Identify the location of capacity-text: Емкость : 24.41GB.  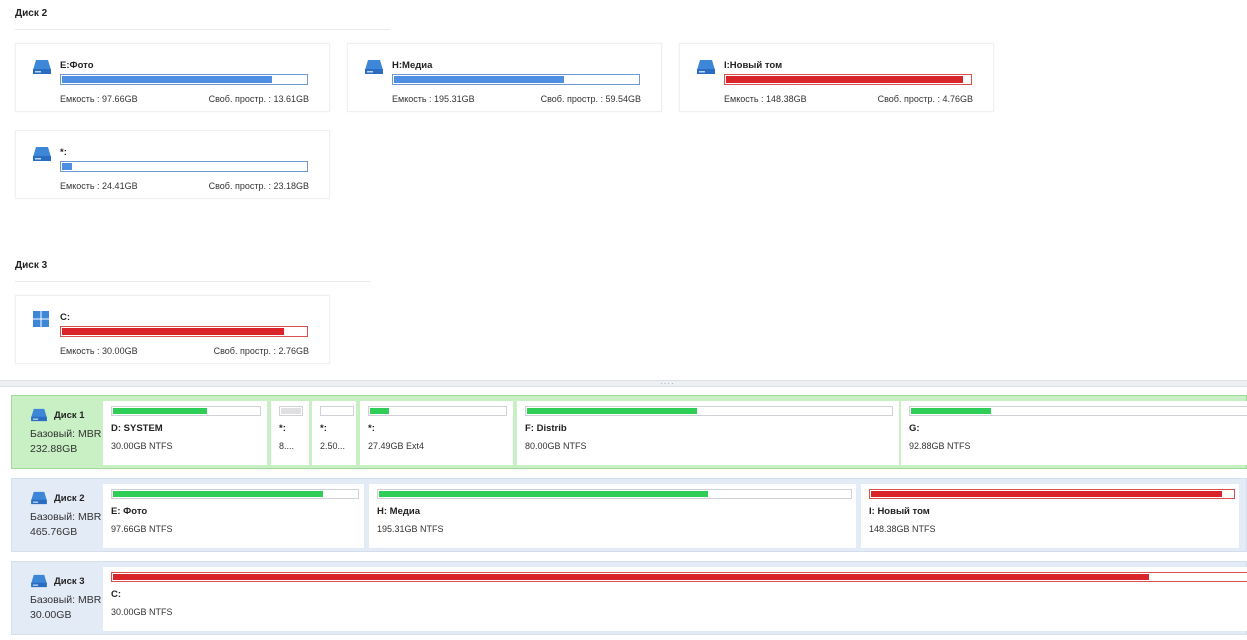
(99, 186).